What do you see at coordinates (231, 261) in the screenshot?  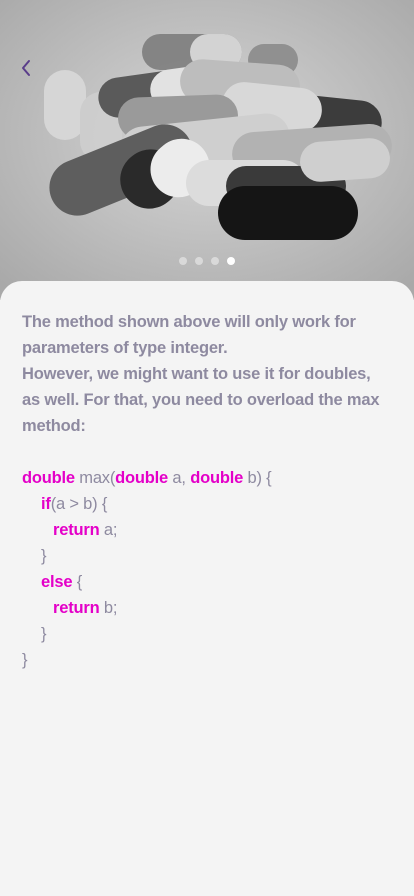 I see `carousel-dot-active` at bounding box center [231, 261].